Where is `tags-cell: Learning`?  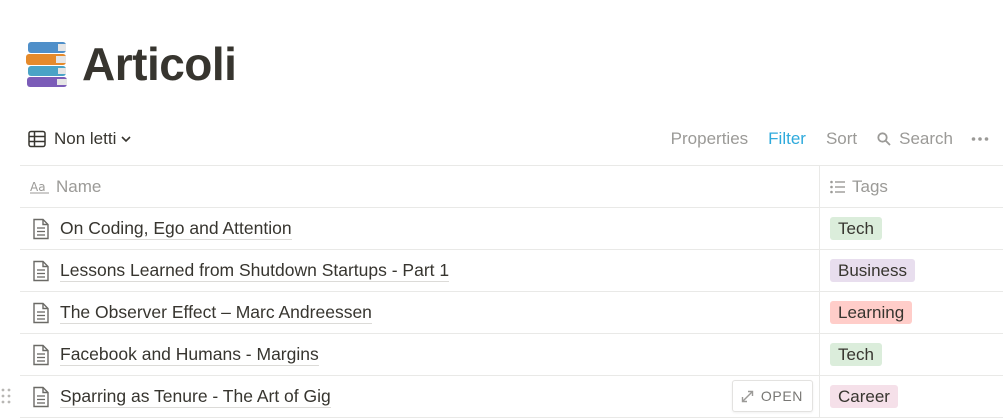 tags-cell: Learning is located at coordinates (911, 312).